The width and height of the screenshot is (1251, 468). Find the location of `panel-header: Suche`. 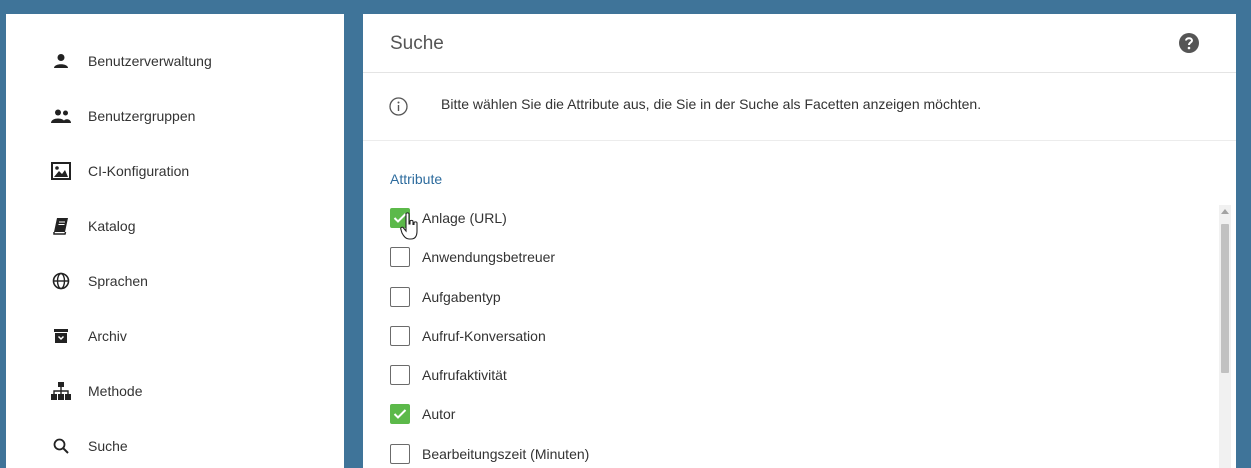

panel-header: Suche is located at coordinates (799, 43).